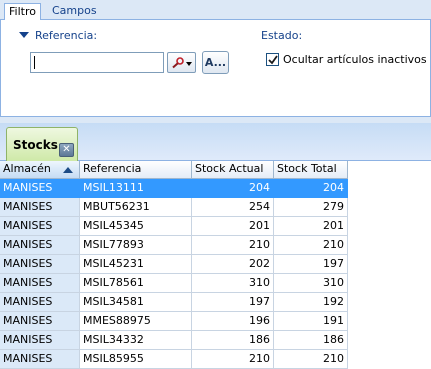 The height and width of the screenshot is (369, 431). I want to click on cell-stock-actual: 196, so click(233, 321).